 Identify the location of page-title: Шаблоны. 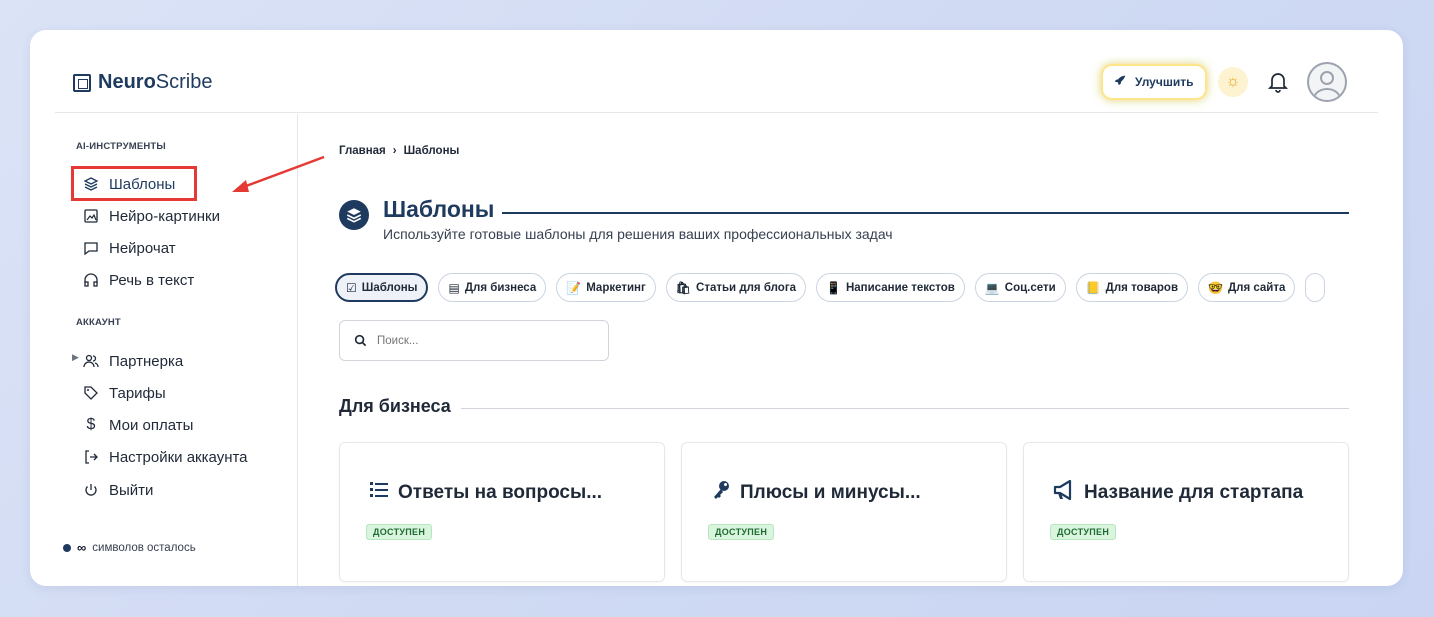
(443, 209).